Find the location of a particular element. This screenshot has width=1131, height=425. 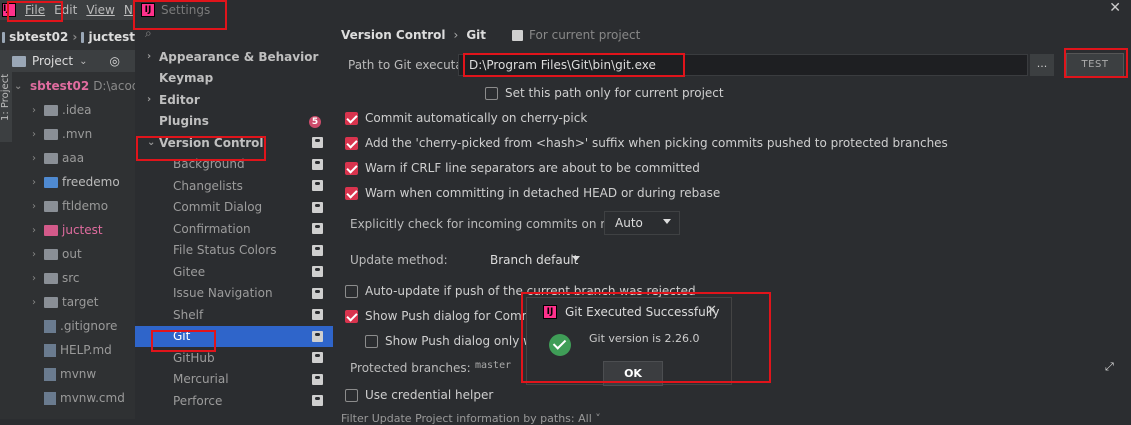

nav-item-background: Background is located at coordinates (234, 165).